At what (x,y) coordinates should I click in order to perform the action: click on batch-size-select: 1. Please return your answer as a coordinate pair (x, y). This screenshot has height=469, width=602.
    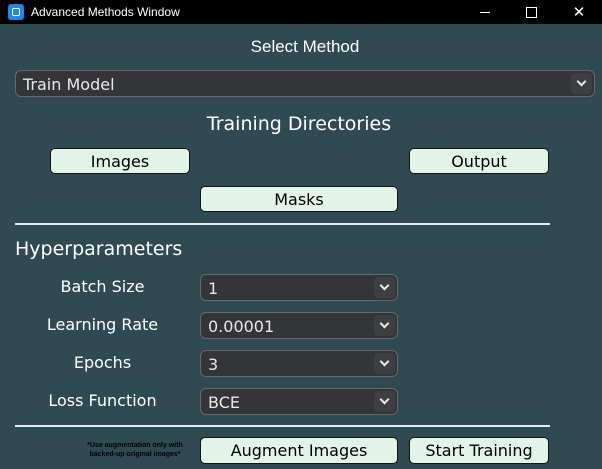
    Looking at the image, I should click on (299, 287).